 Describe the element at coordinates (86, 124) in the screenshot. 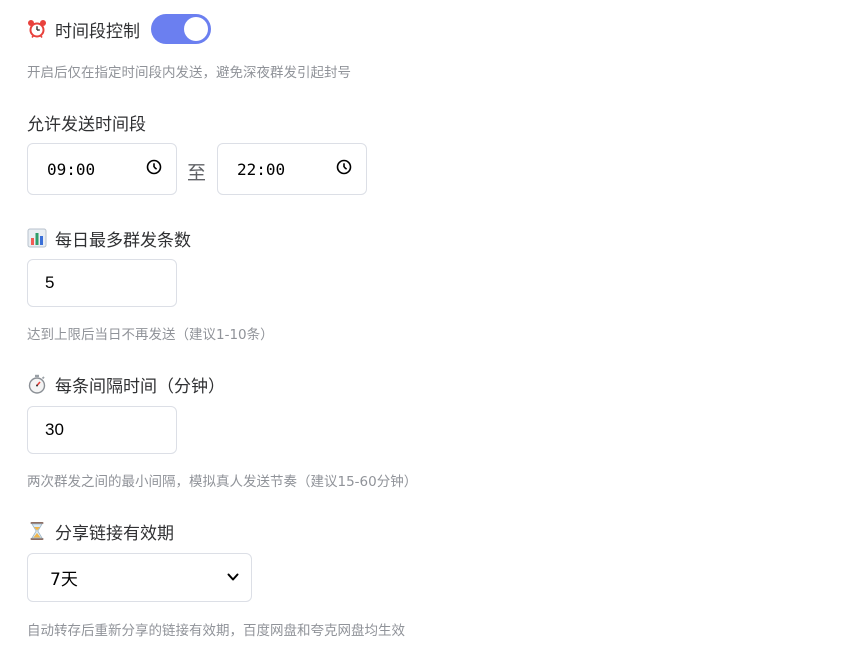

I see `send-window-title: 允许发送时间段` at that location.